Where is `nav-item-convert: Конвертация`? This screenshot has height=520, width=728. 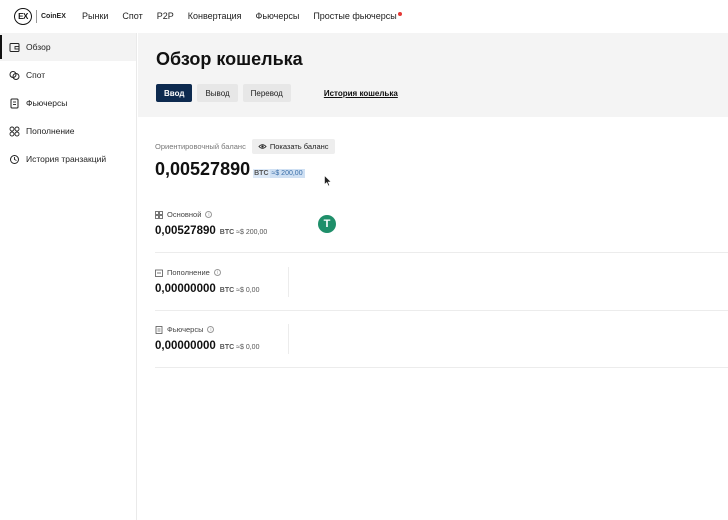
nav-item-convert: Конвертация is located at coordinates (215, 16).